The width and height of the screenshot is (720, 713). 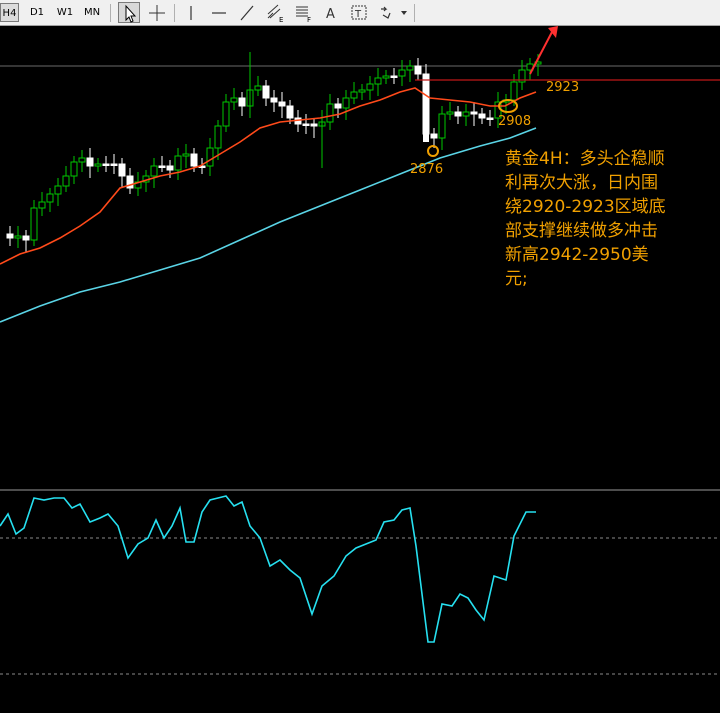 I want to click on trendline-icon, so click(x=247, y=13).